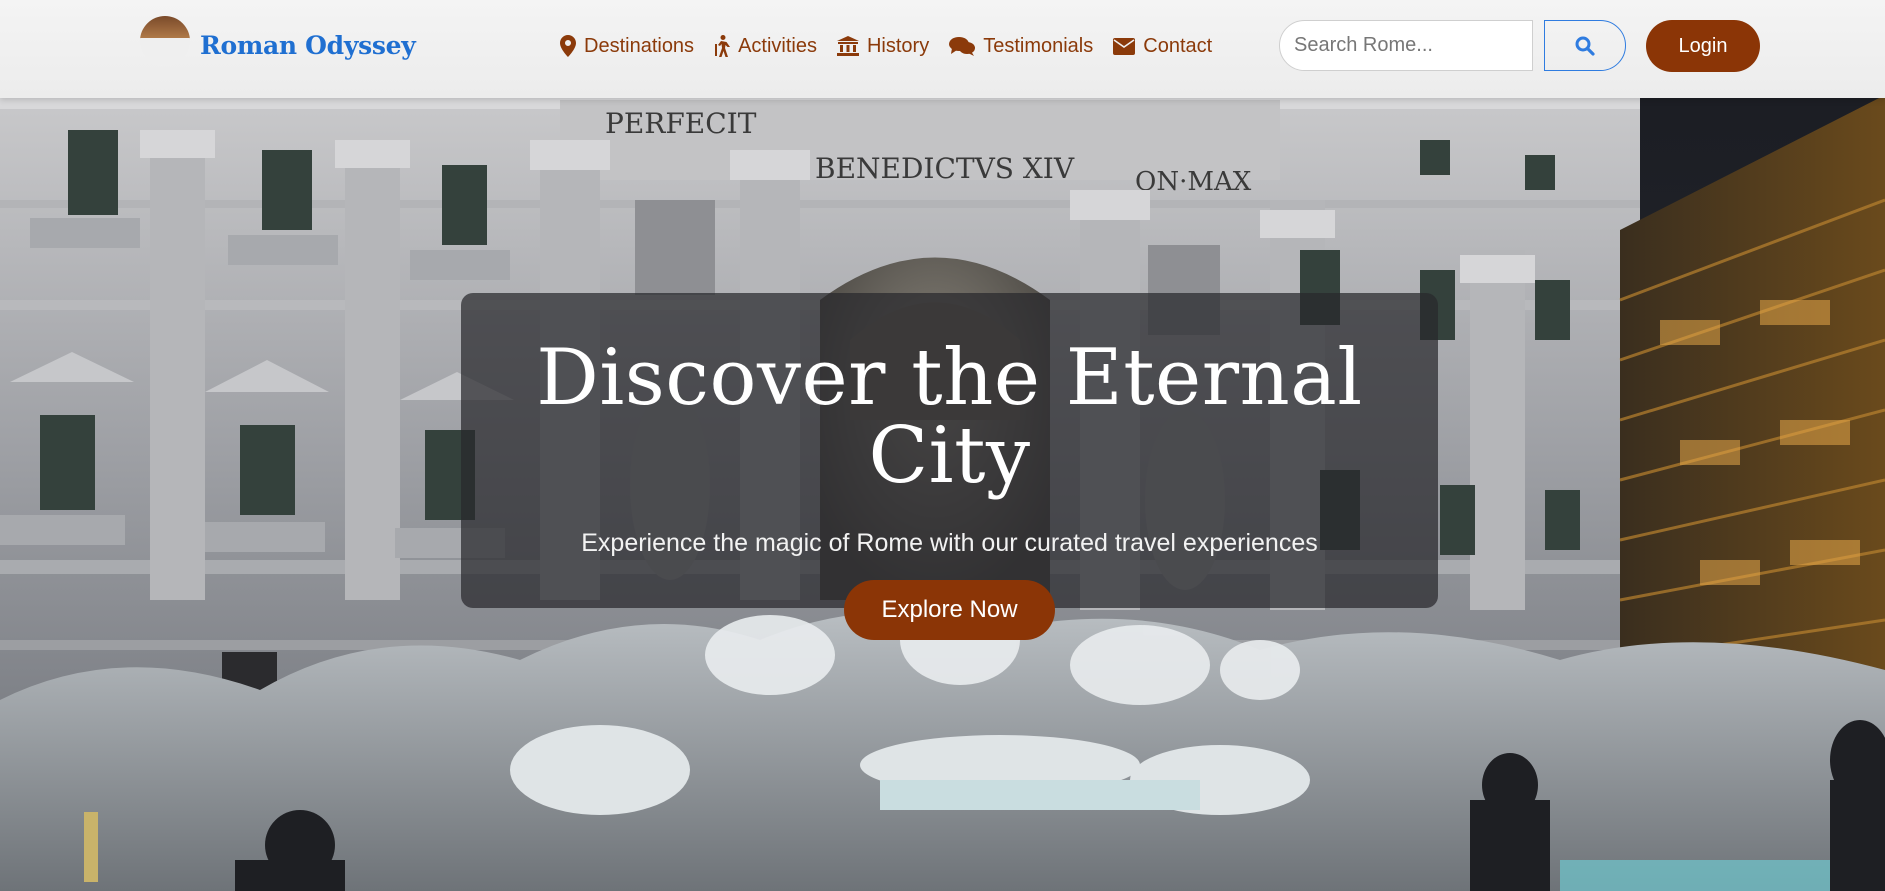 Image resolution: width=1885 pixels, height=891 pixels. Describe the element at coordinates (1038, 45) in the screenshot. I see `nav-item-label: Testimonials` at that location.